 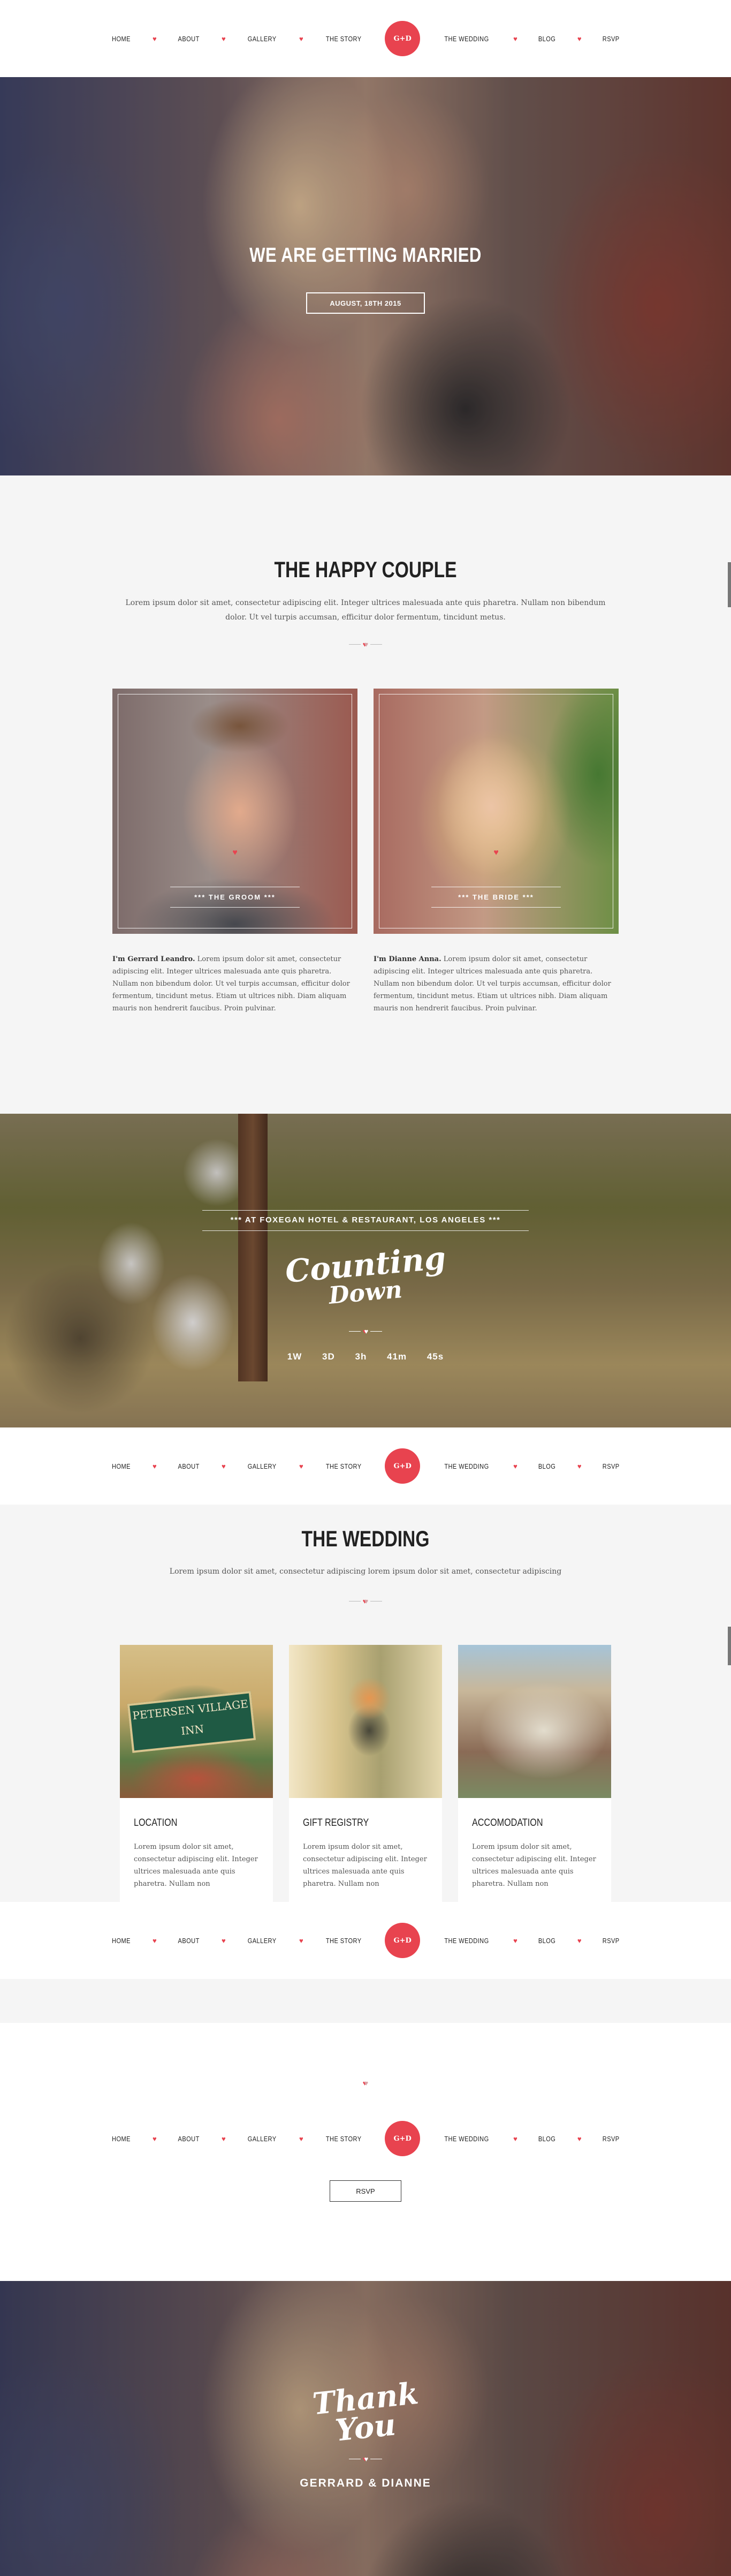 I want to click on countdown-timer: 1W 3D 3h 41m 45s, so click(x=365, y=1356).